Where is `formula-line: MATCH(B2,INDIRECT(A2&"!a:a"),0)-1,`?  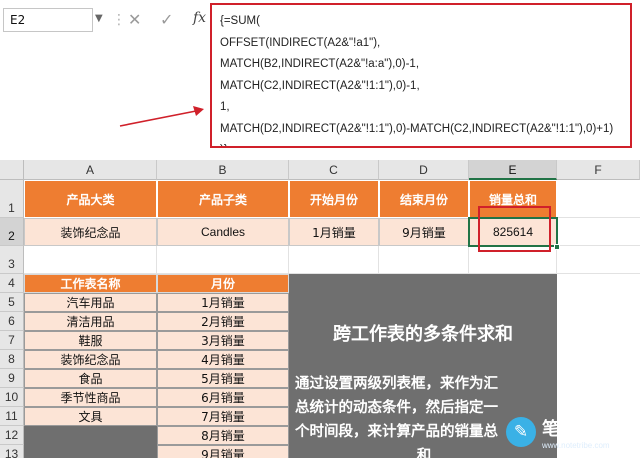
formula-line: MATCH(B2,INDIRECT(A2&"!a:a"),0)-1, is located at coordinates (320, 64).